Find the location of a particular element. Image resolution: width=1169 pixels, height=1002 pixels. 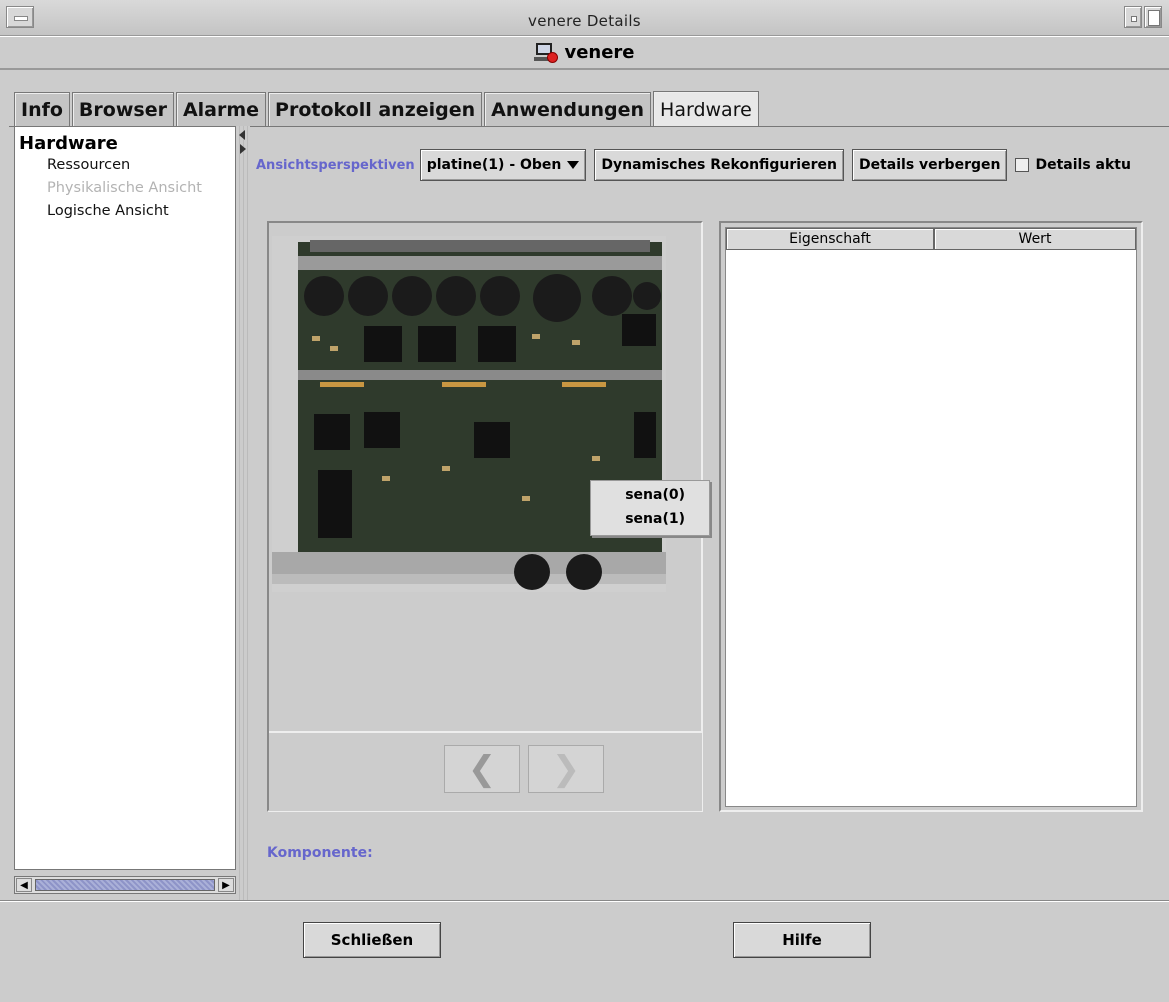

previous-view-button: ❮ is located at coordinates (482, 769).